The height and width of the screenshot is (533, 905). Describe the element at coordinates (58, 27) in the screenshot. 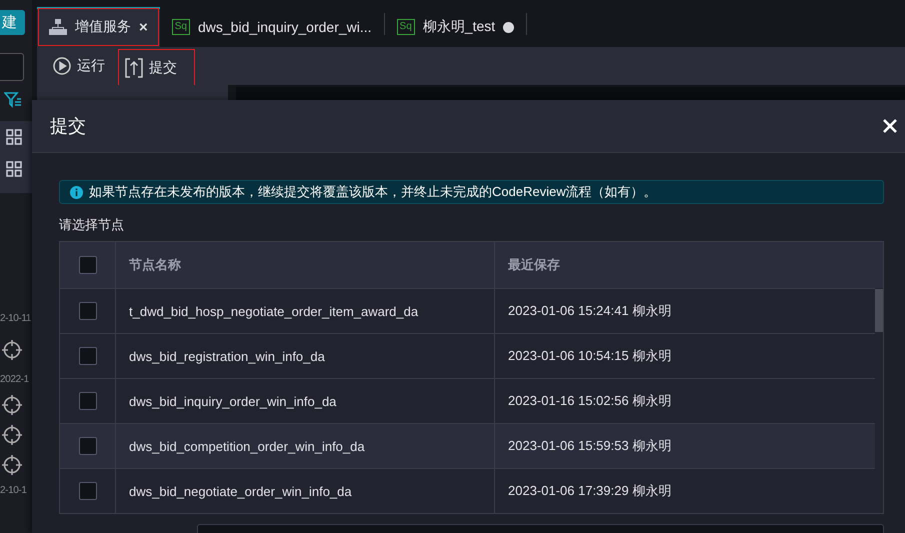

I see `hierarchy-icon` at that location.